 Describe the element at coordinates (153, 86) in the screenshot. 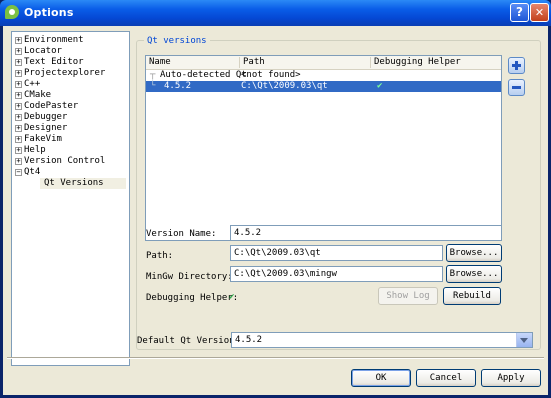

I see `tree-branch-line: └` at that location.